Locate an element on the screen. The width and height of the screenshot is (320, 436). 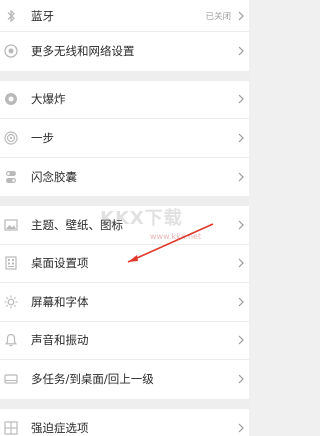
one-step-icon is located at coordinates (13, 138).